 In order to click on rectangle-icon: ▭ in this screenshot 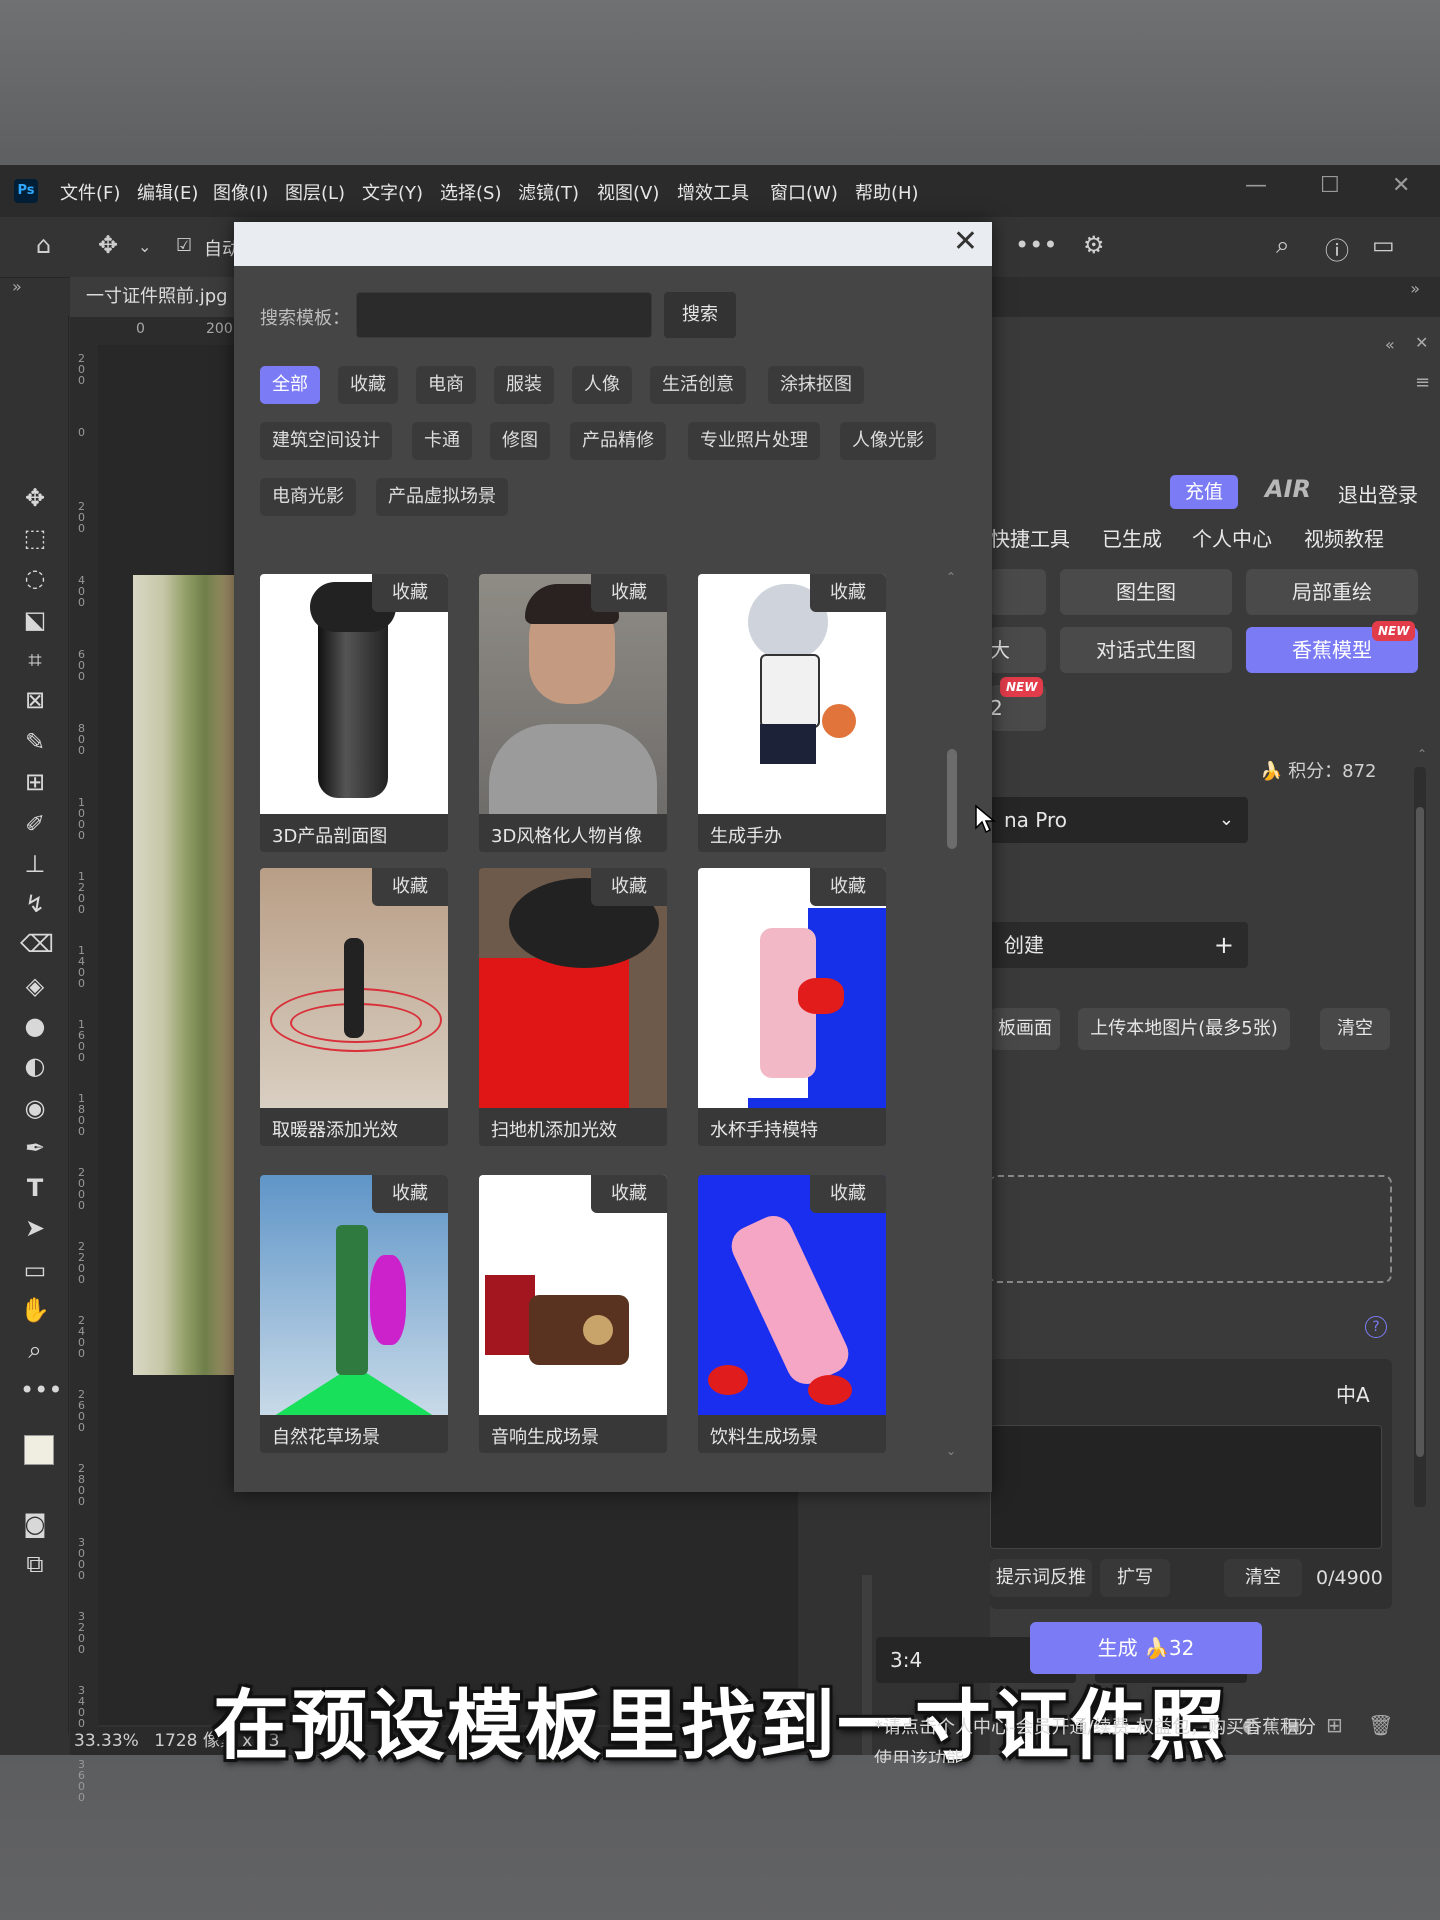, I will do `click(35, 1270)`.